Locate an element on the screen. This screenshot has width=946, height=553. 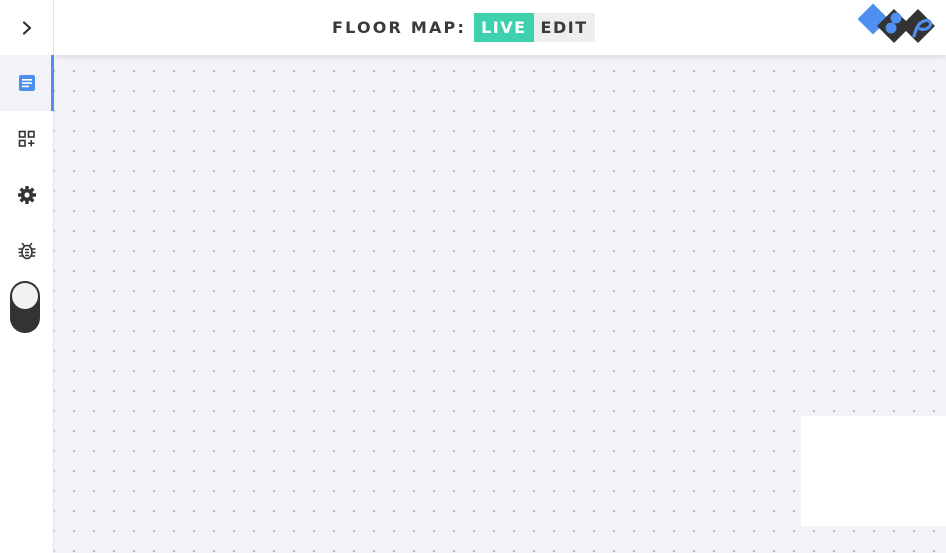
brand-logo-icon is located at coordinates (896, 23).